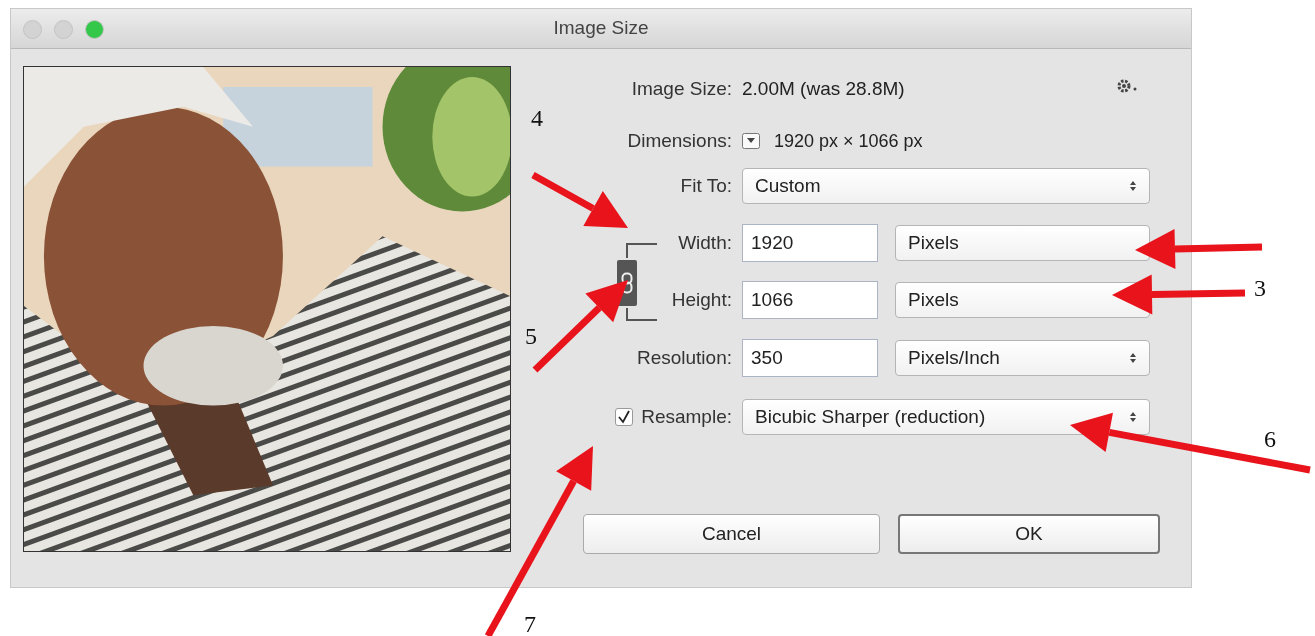 This screenshot has height=636, width=1315. What do you see at coordinates (946, 417) in the screenshot?
I see `resample-dropdown: Bicubic Sharper (reduction)` at bounding box center [946, 417].